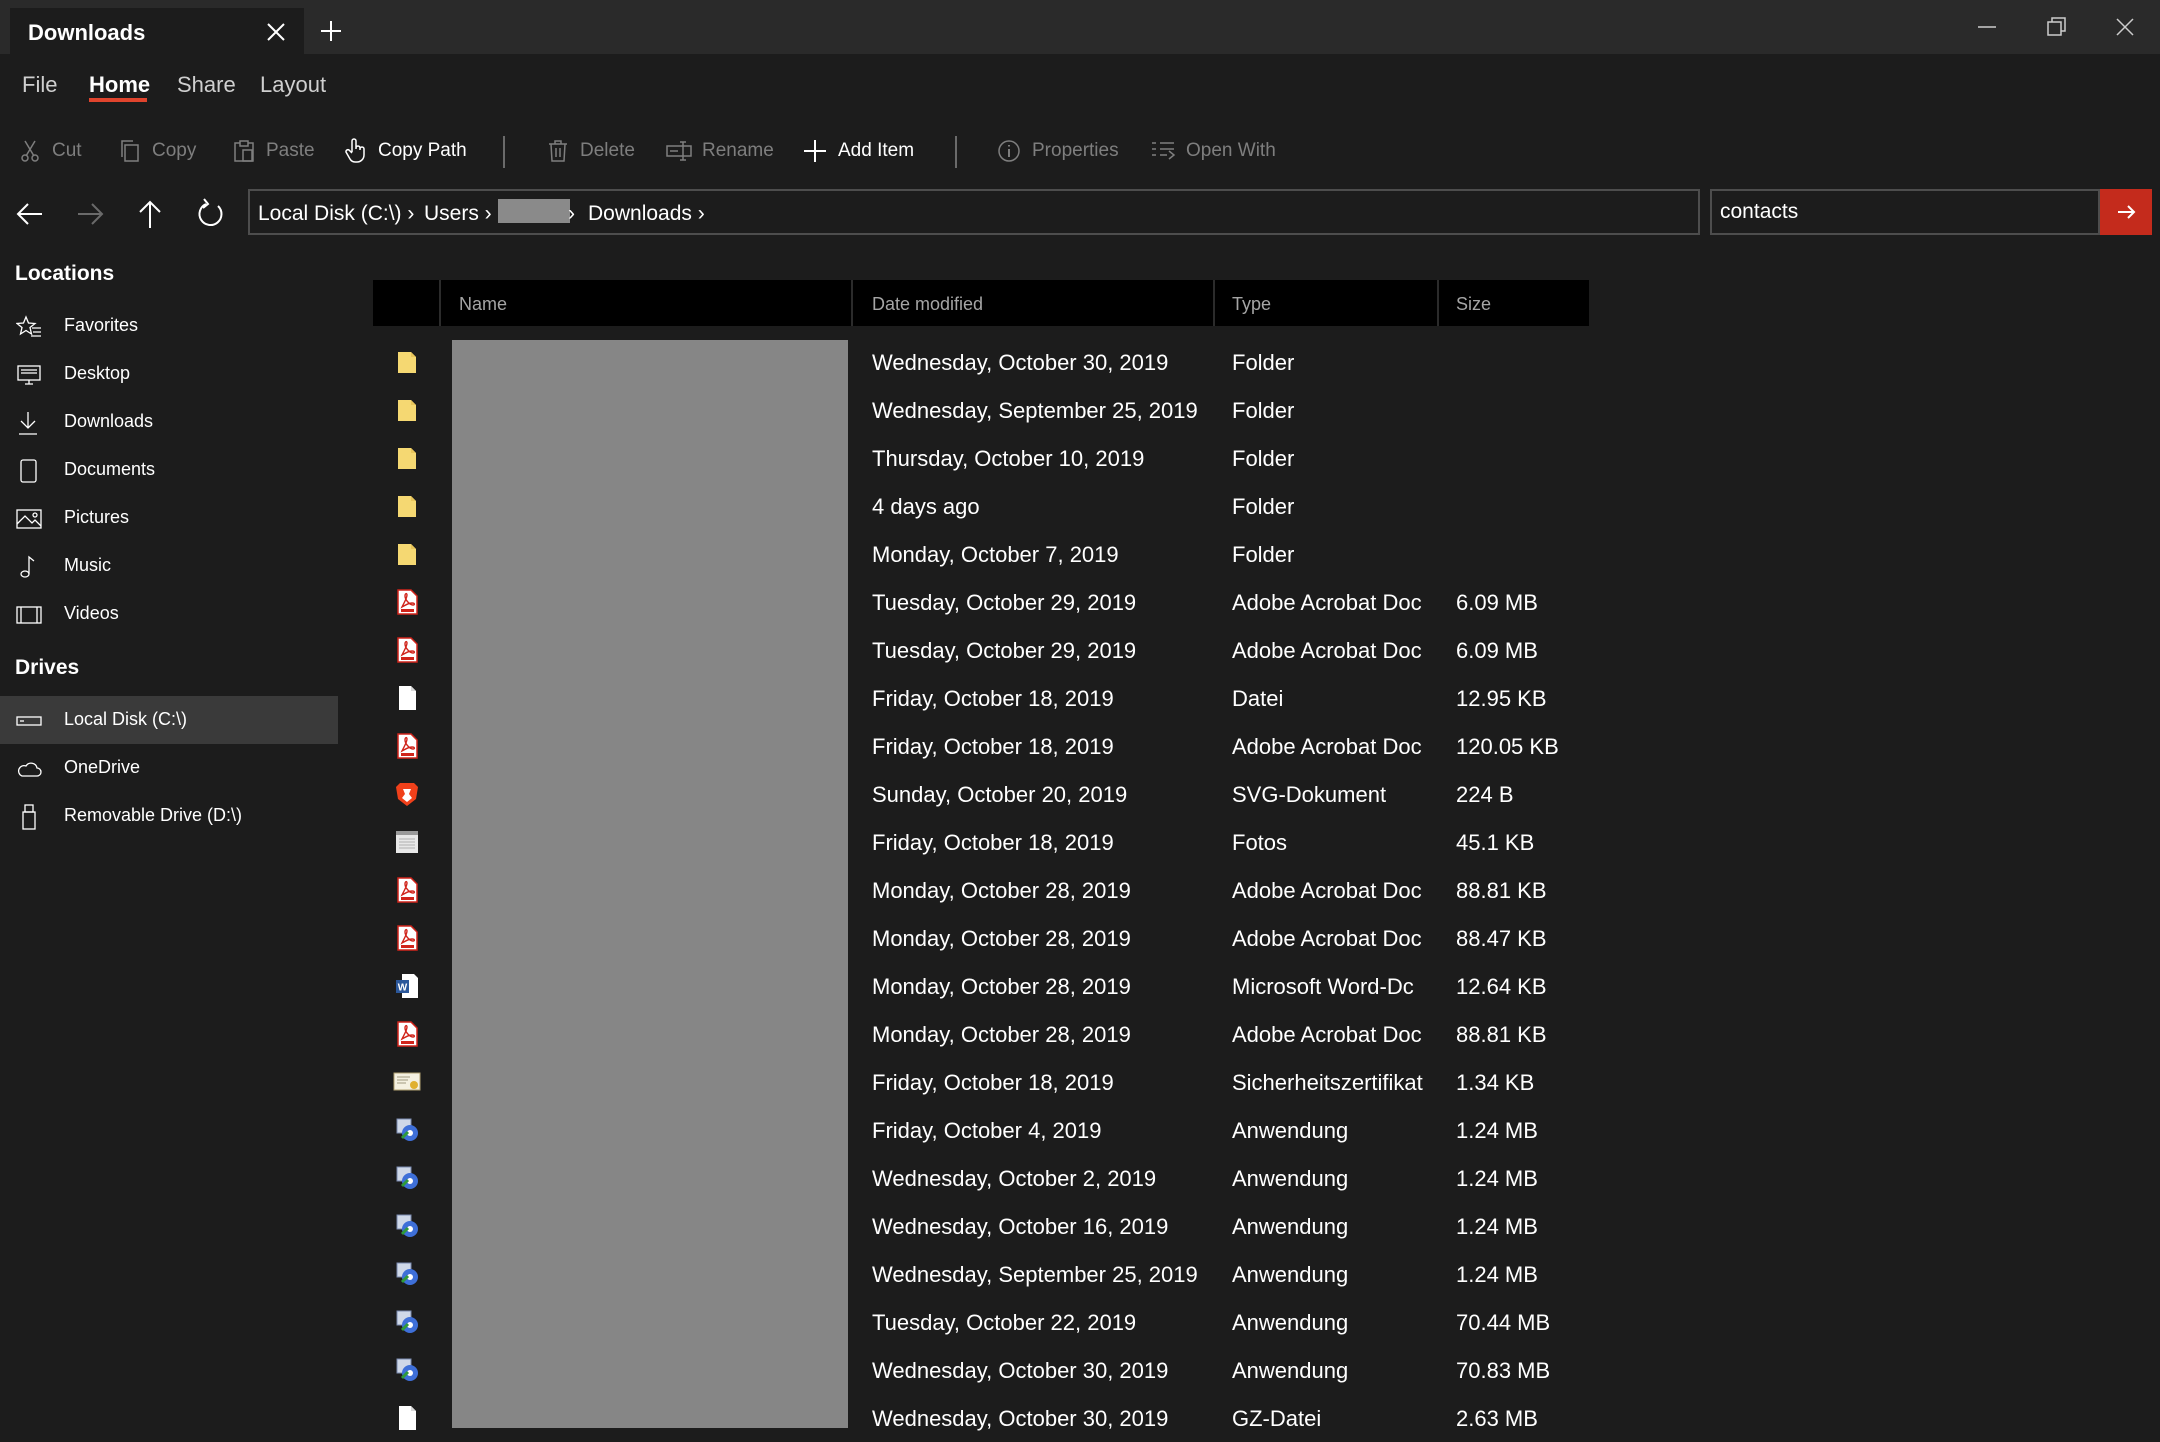 This screenshot has width=2160, height=1442. What do you see at coordinates (29, 567) in the screenshot?
I see `music-note-icon` at bounding box center [29, 567].